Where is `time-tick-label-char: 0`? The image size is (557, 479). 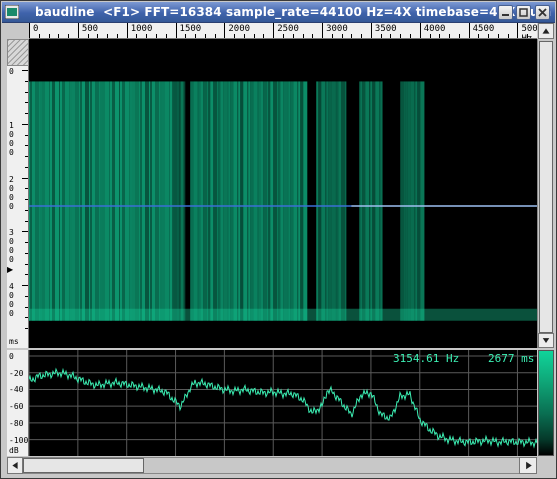 time-tick-label-char: 0 is located at coordinates (11, 314).